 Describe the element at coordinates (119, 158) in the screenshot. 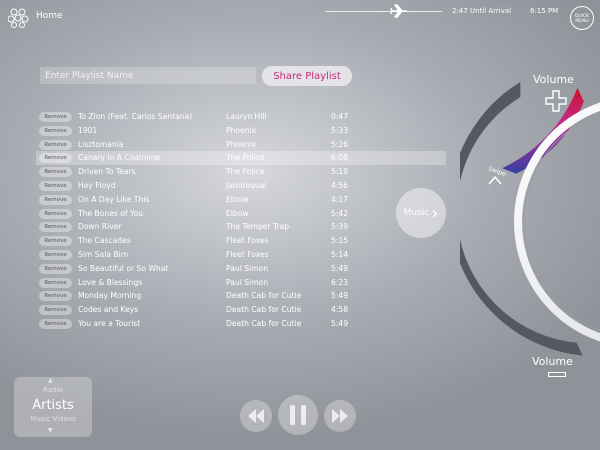

I see `track-title: Canary In A Coalmine` at that location.